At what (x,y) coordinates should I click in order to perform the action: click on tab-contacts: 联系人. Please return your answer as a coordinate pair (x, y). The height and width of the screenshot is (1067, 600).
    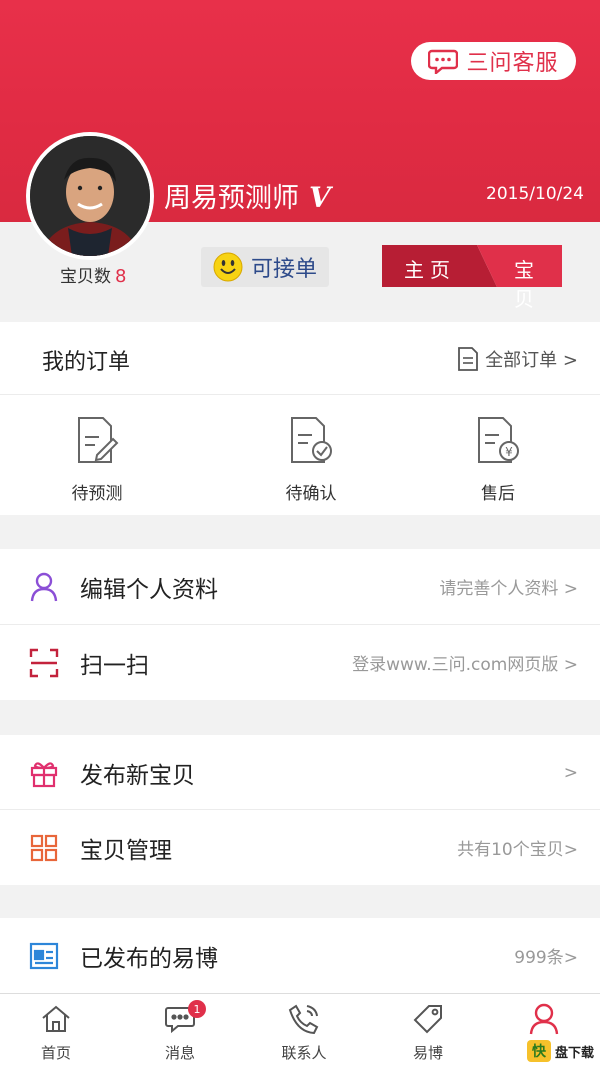
    Looking at the image, I should click on (304, 1032).